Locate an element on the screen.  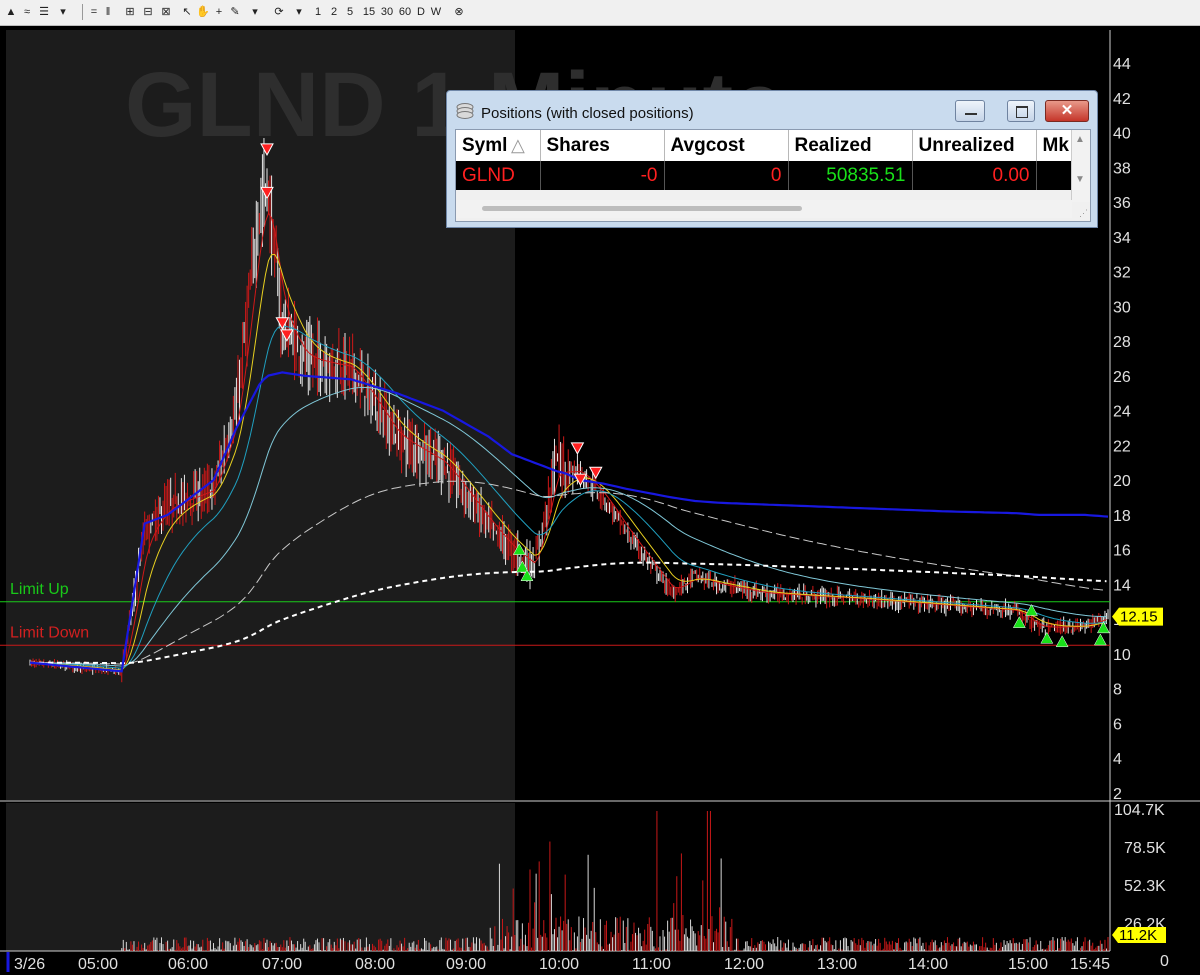
equals-icon: = is located at coordinates (94, 12).